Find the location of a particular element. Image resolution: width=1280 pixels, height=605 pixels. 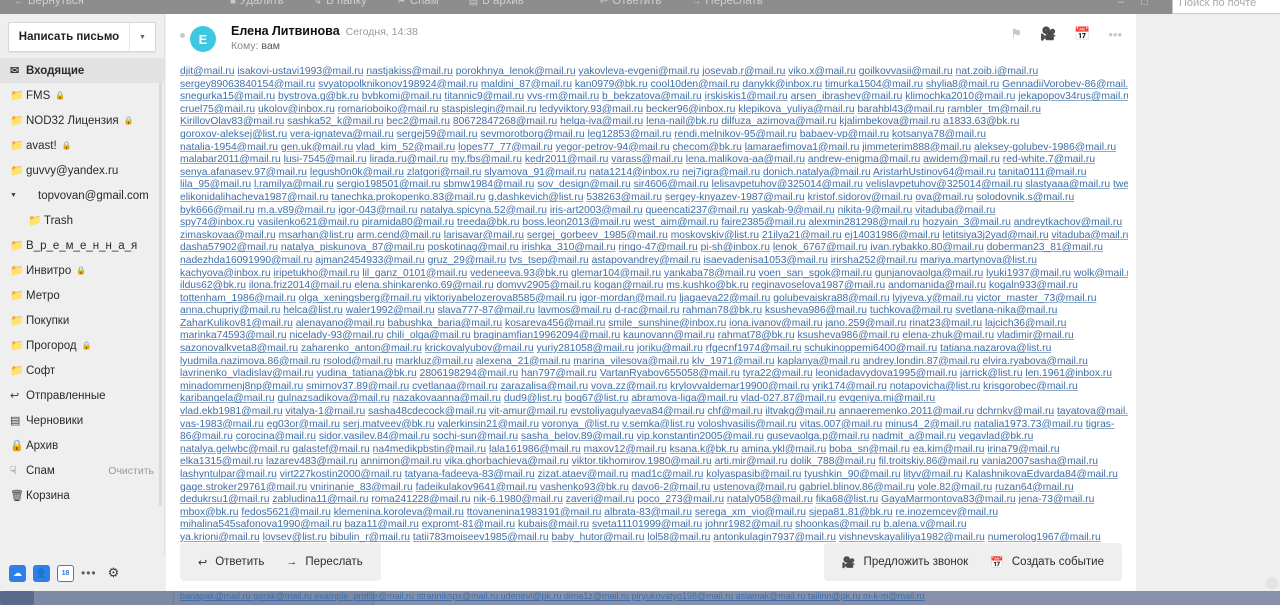

more-icon: ••• is located at coordinates (89, 573).